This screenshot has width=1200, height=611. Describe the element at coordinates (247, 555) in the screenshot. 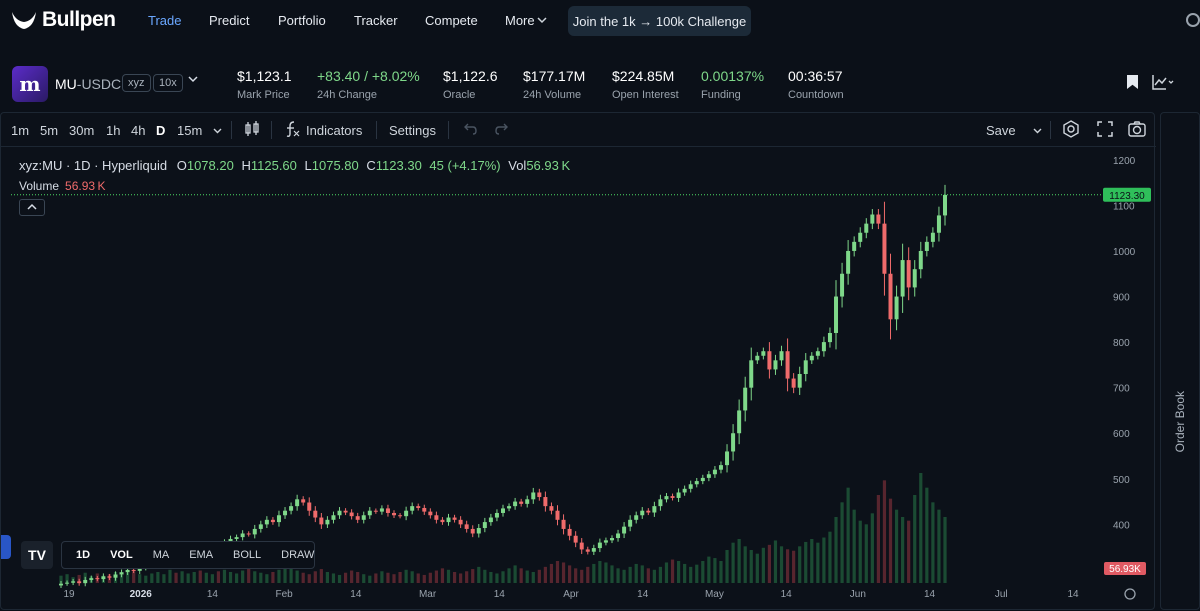

I see `ind-boll: BOLL` at that location.